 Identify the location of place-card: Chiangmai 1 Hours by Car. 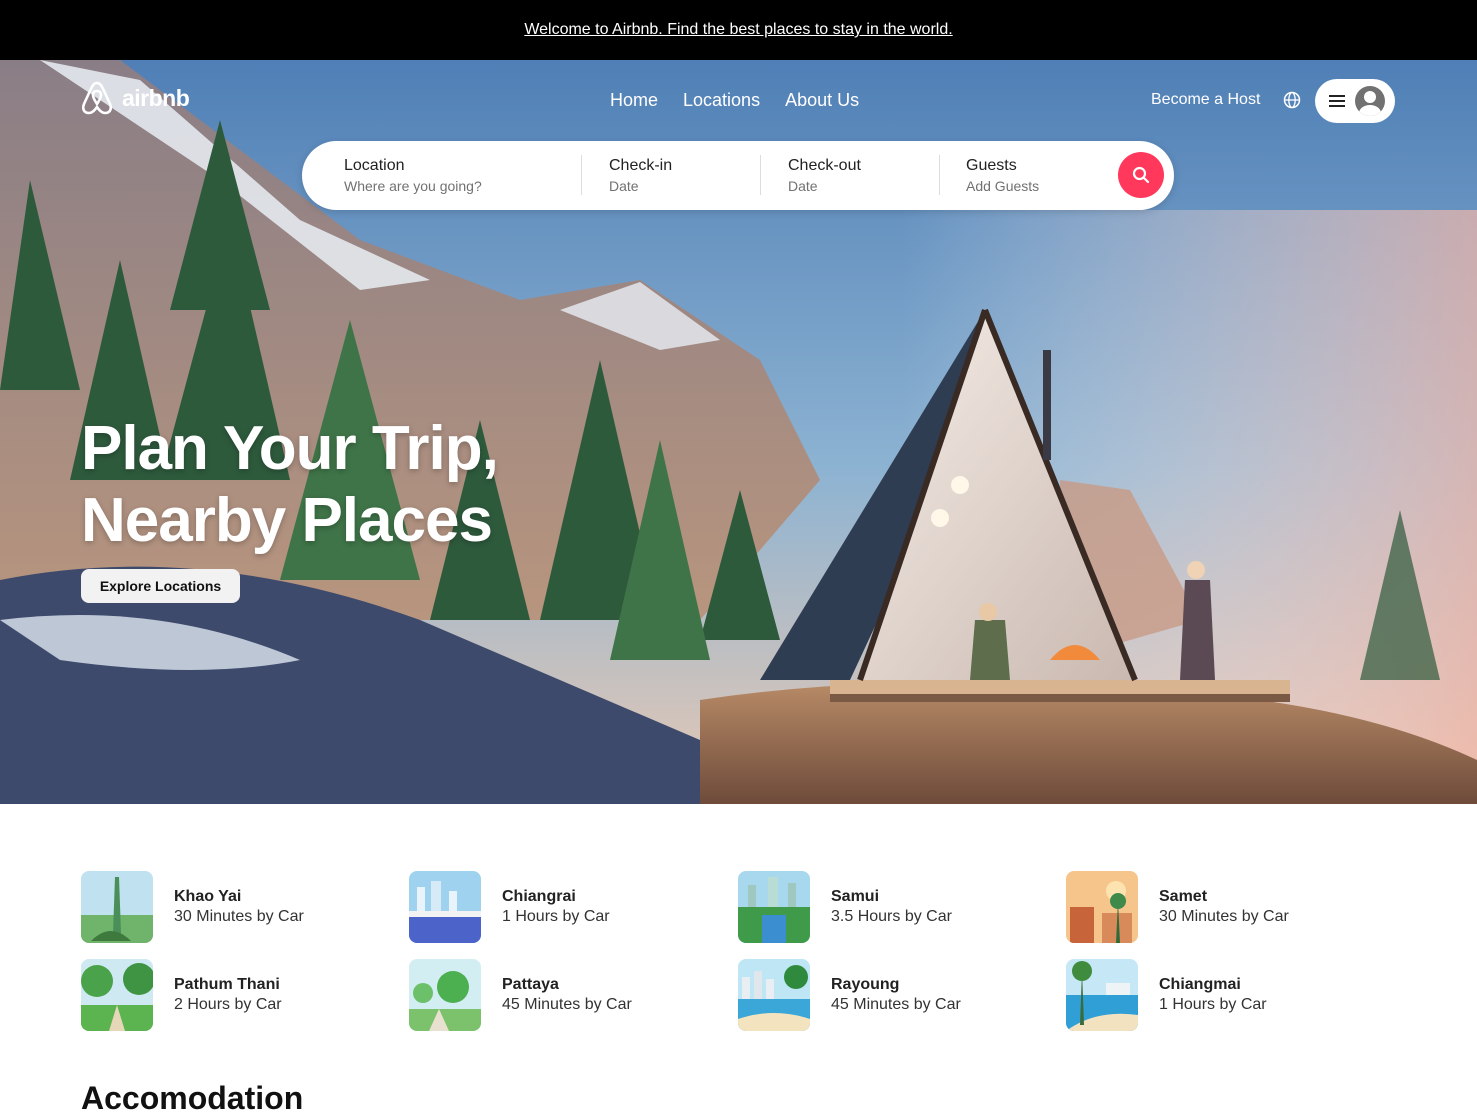
(1216, 995).